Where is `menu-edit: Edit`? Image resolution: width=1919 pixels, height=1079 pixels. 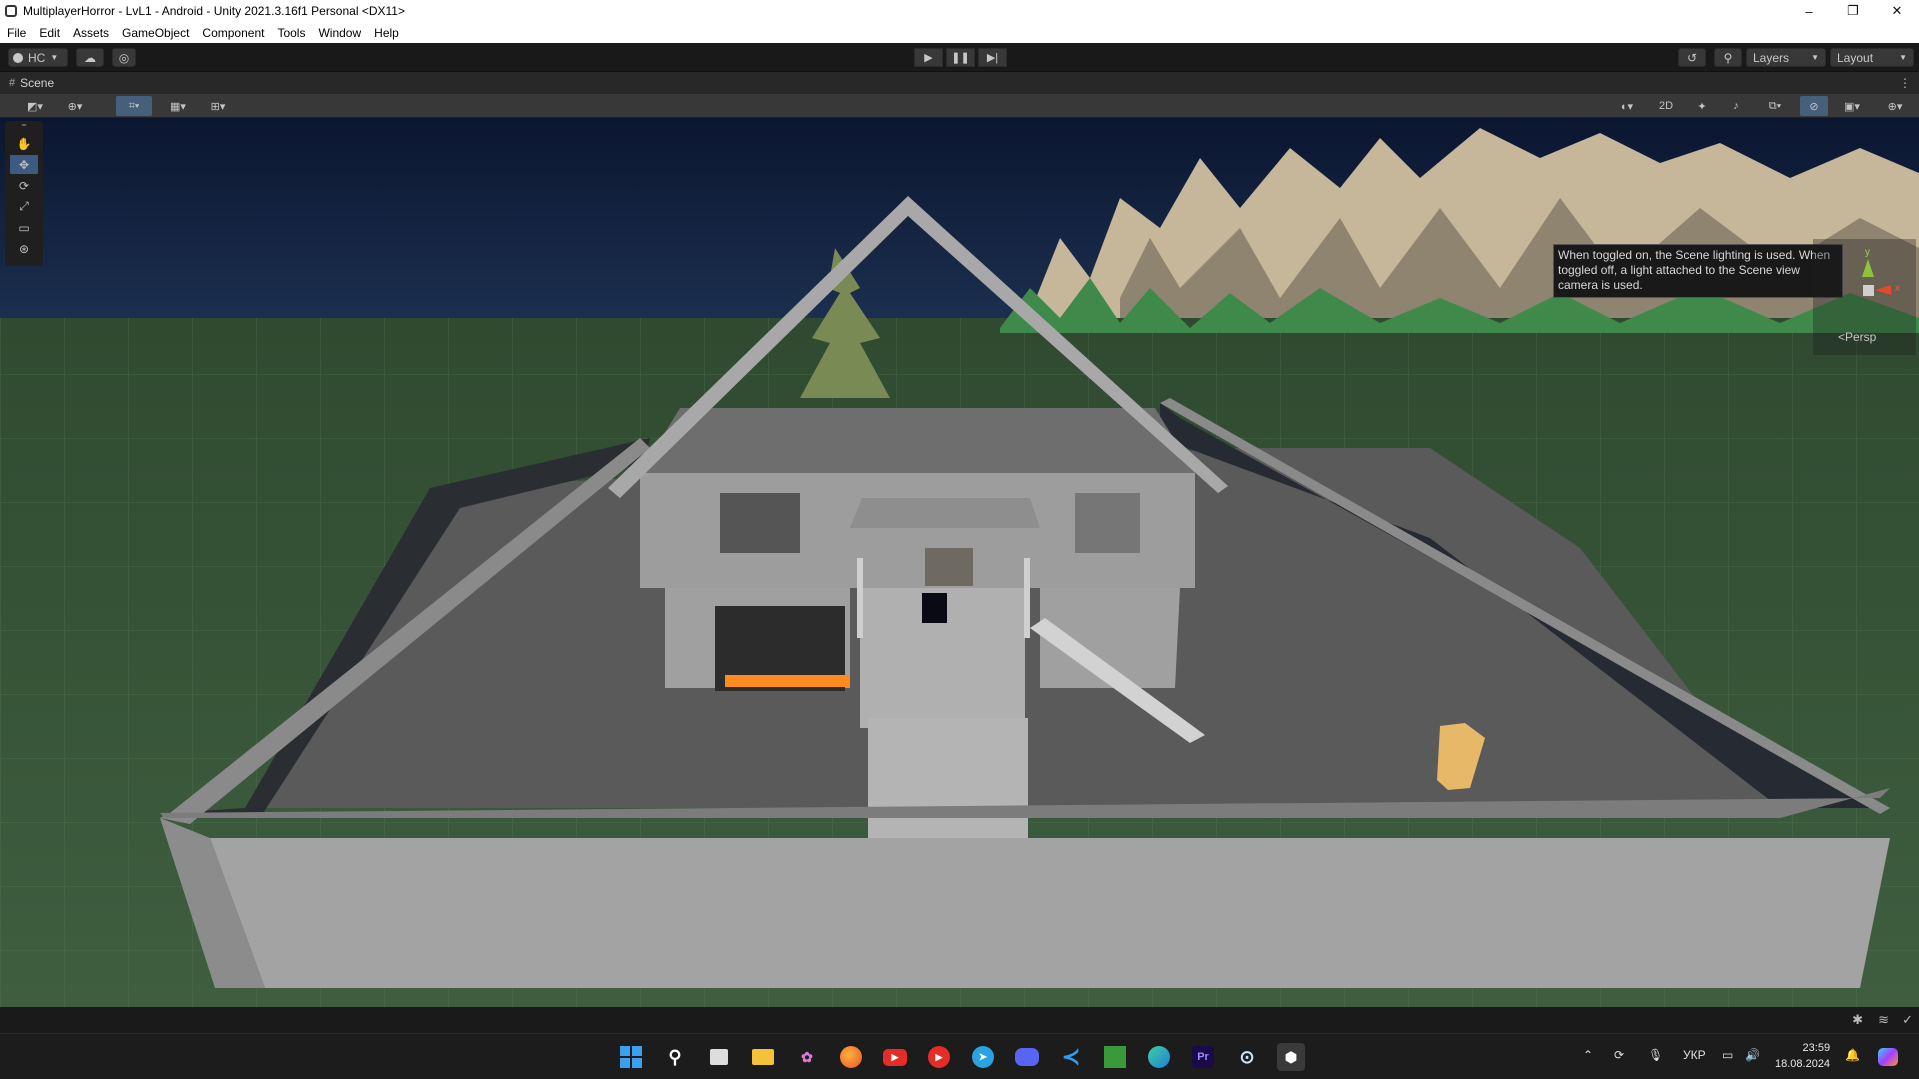
menu-edit: Edit is located at coordinates (49, 33).